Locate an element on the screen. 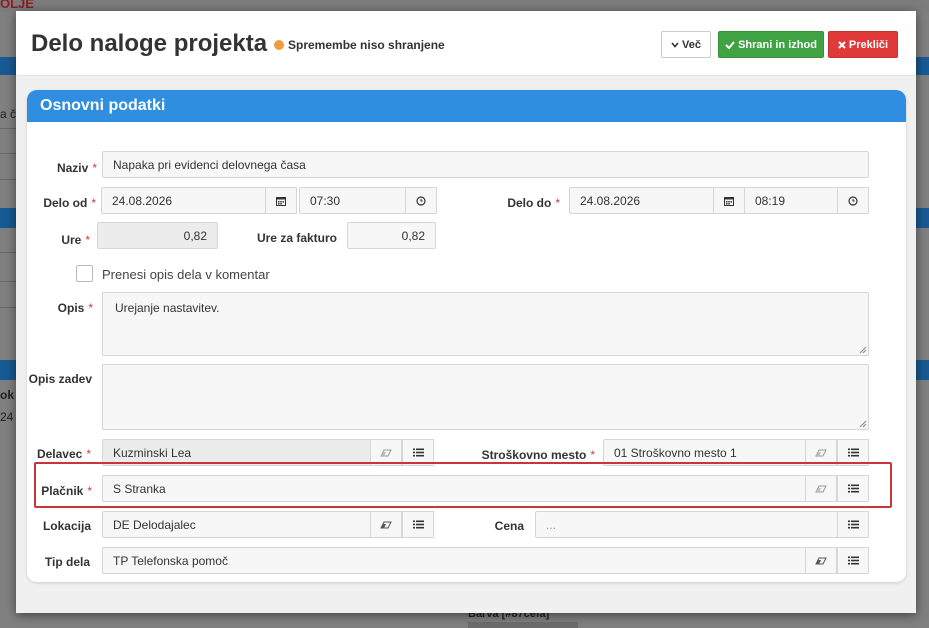 This screenshot has height=628, width=929. delo-do-date-input: 24.08.2026 is located at coordinates (642, 200).